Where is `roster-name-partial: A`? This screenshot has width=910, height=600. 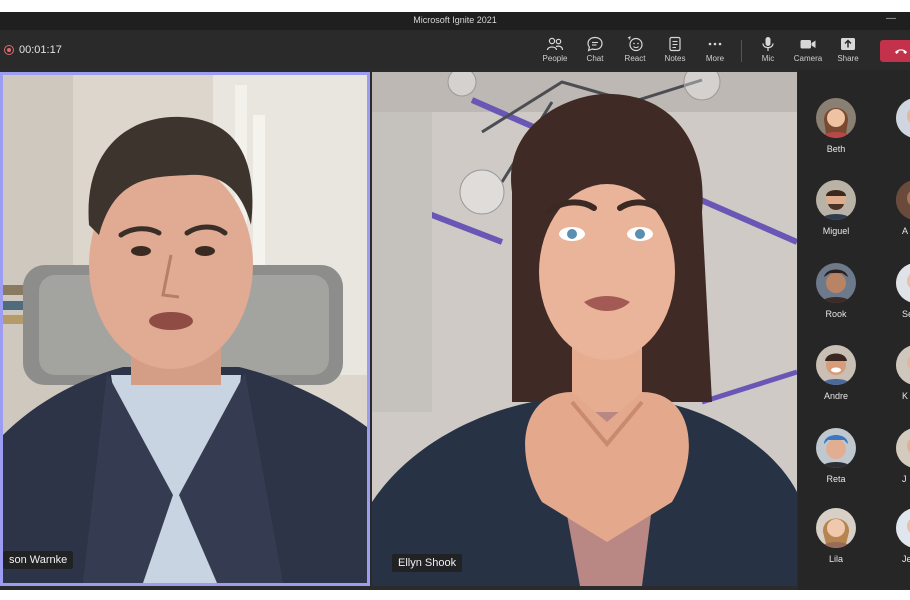
roster-name-partial: A is located at coordinates (905, 231).